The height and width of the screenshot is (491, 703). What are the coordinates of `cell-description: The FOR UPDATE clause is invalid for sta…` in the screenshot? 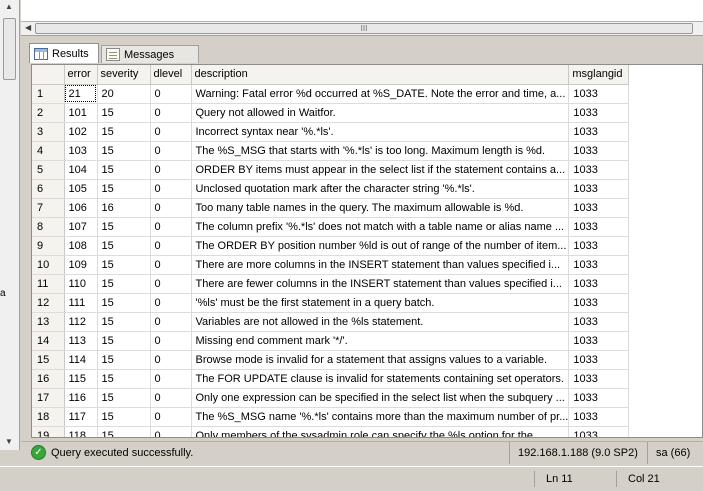 It's located at (380, 379).